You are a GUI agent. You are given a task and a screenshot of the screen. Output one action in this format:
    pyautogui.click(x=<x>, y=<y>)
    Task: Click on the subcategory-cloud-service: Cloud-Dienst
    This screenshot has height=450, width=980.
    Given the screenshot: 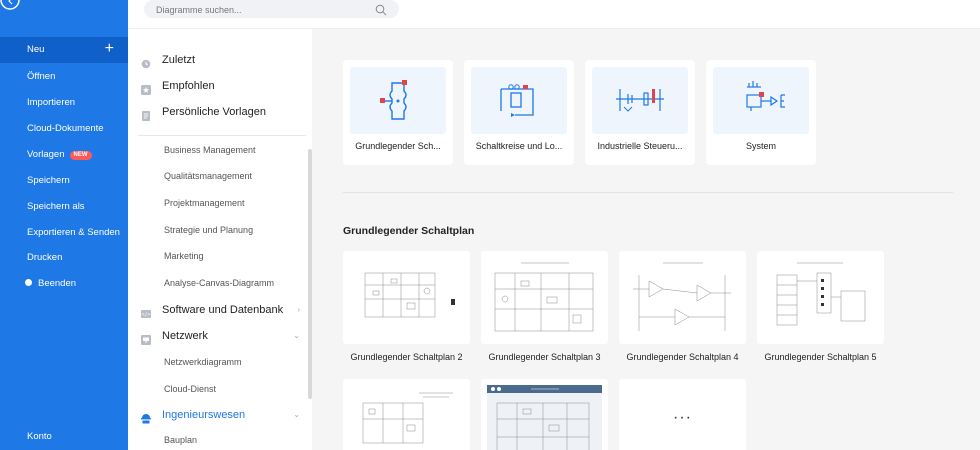 What is the action you would take?
    pyautogui.click(x=190, y=389)
    